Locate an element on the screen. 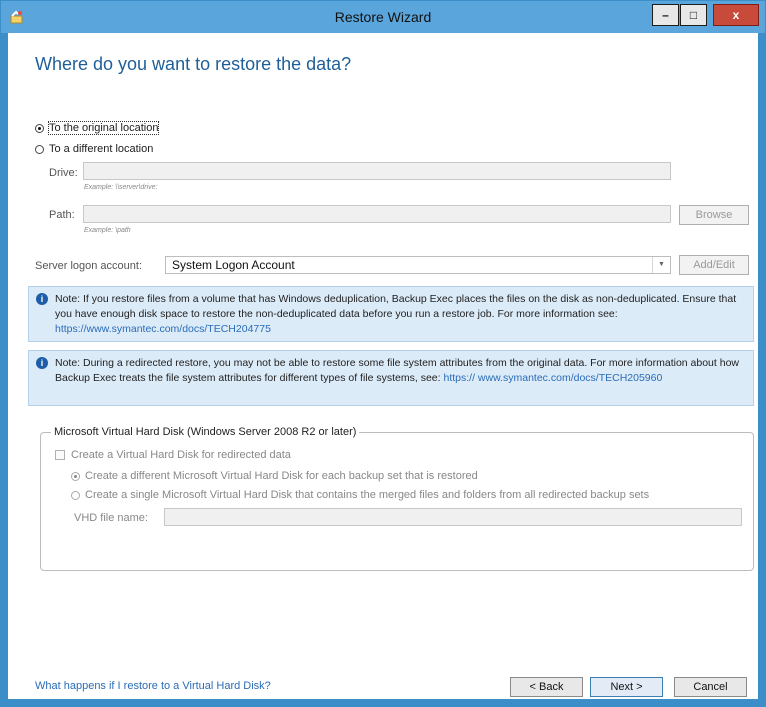 Image resolution: width=766 pixels, height=707 pixels. minimize-button: – is located at coordinates (665, 15).